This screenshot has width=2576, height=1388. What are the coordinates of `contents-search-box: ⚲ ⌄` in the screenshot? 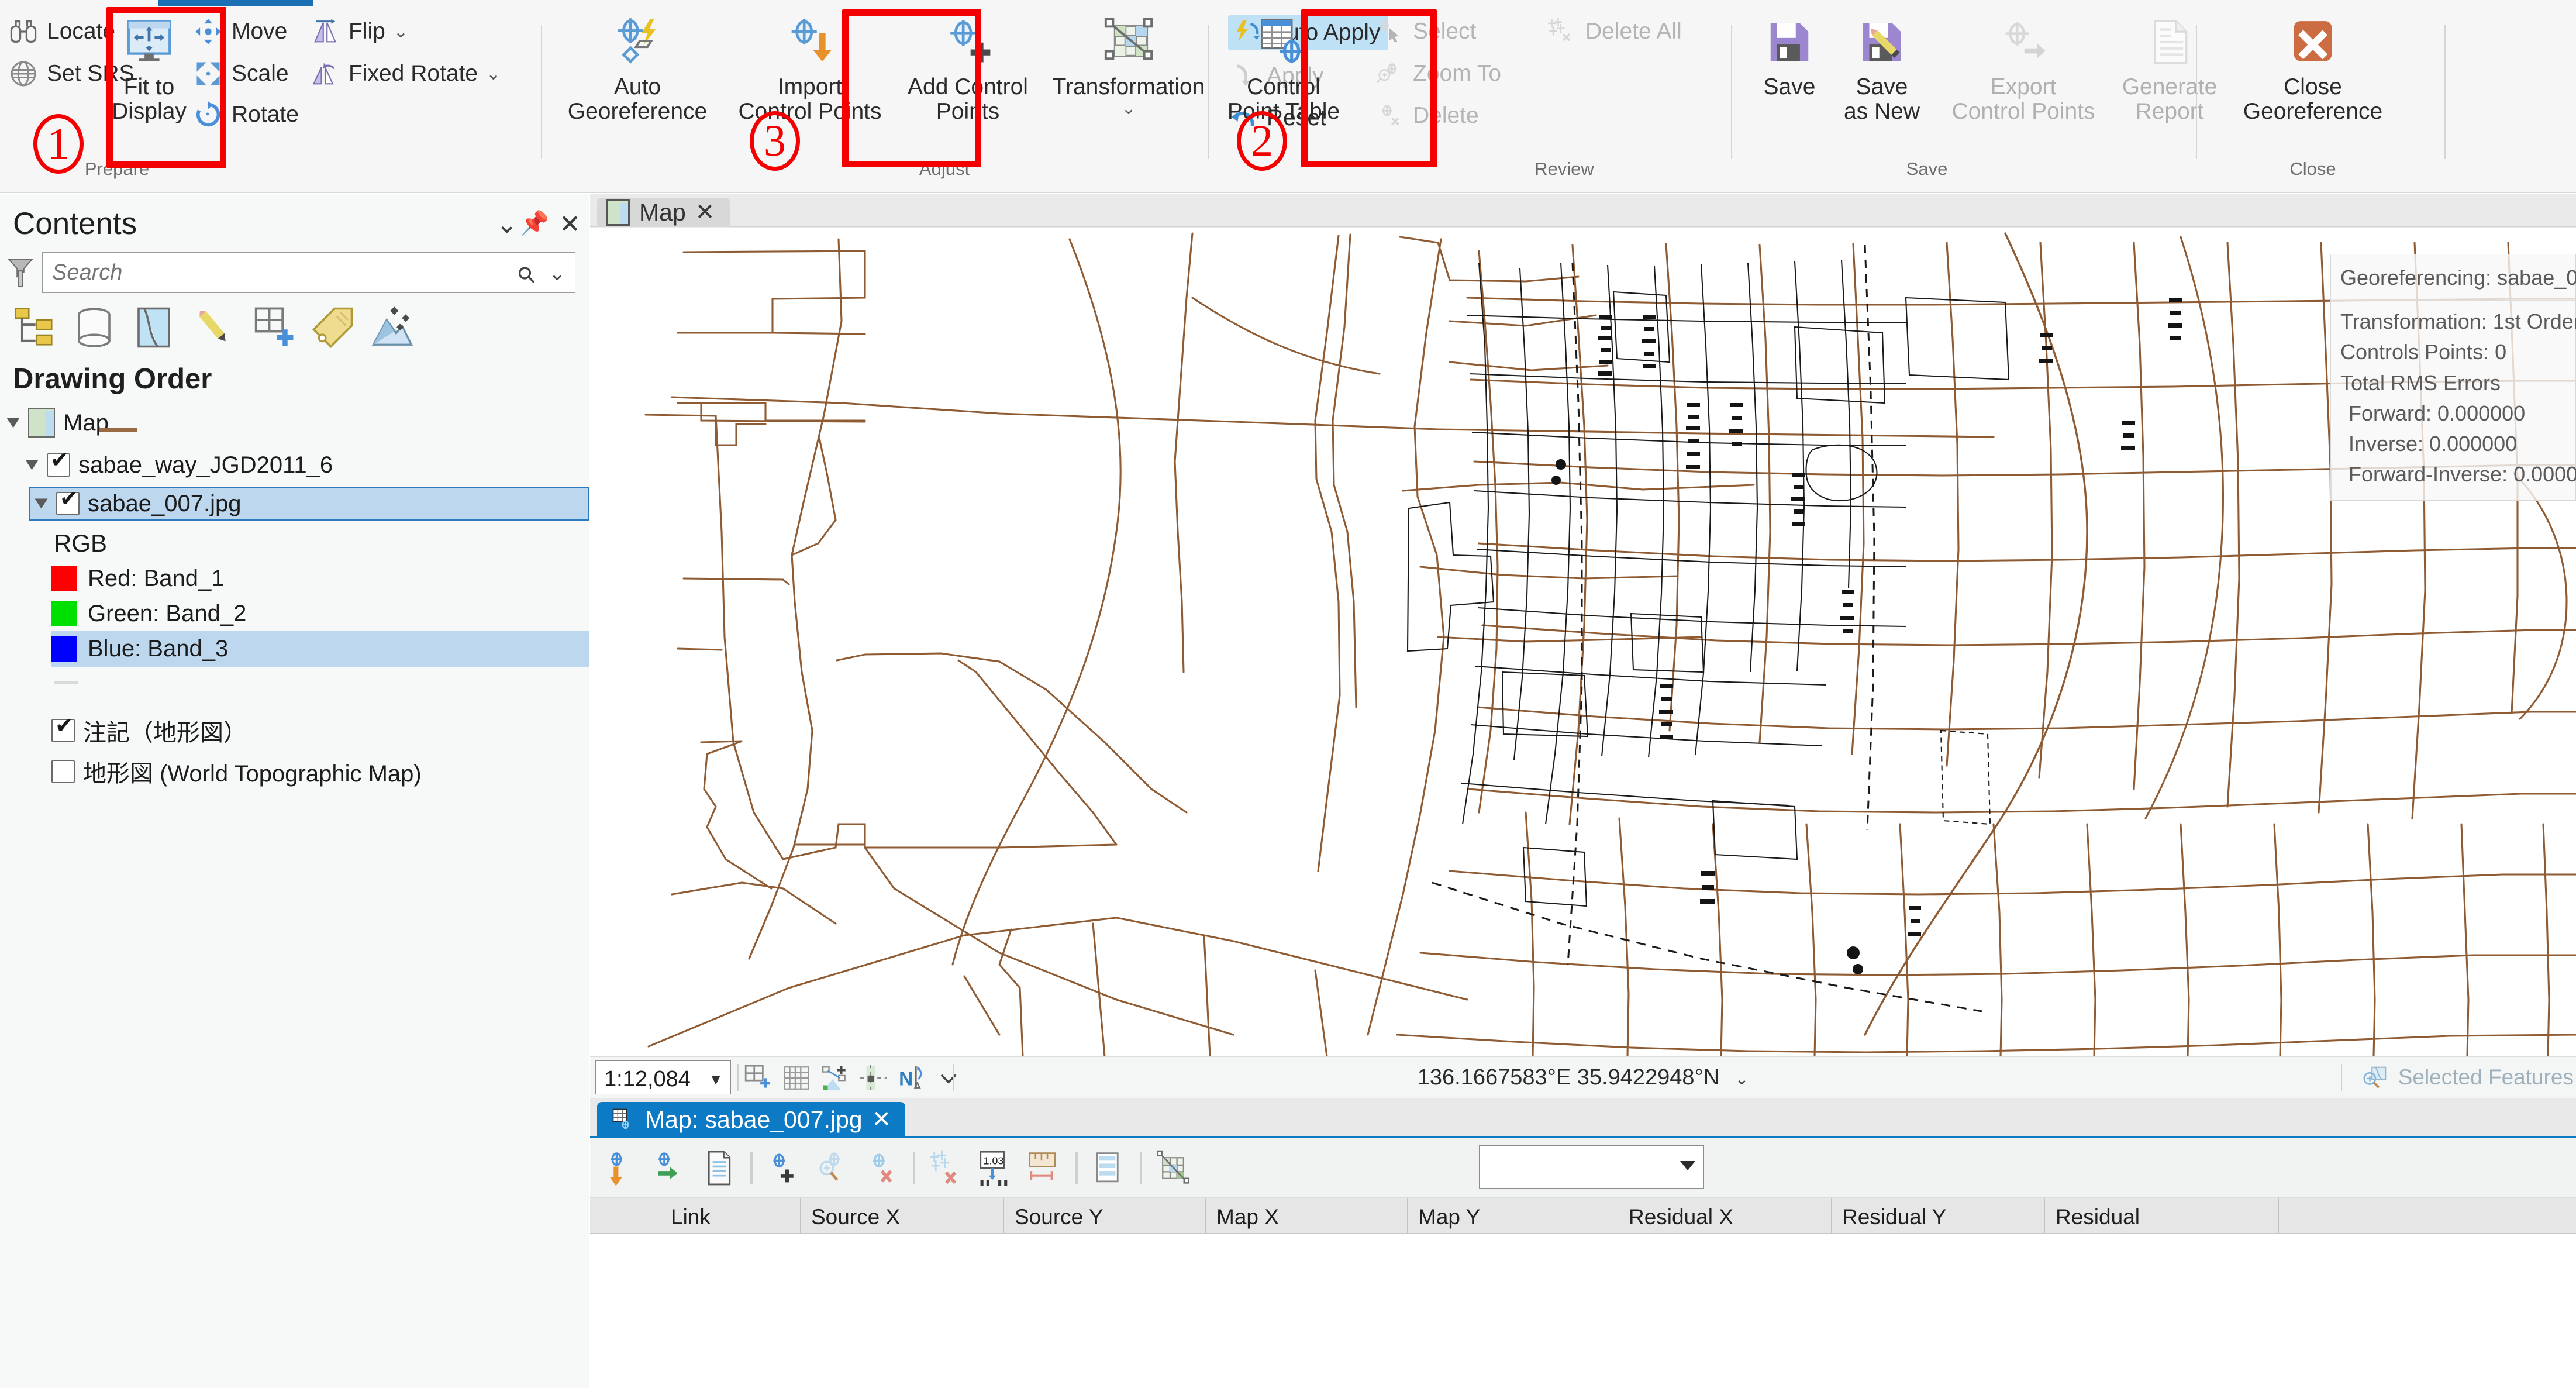 It's located at (309, 272).